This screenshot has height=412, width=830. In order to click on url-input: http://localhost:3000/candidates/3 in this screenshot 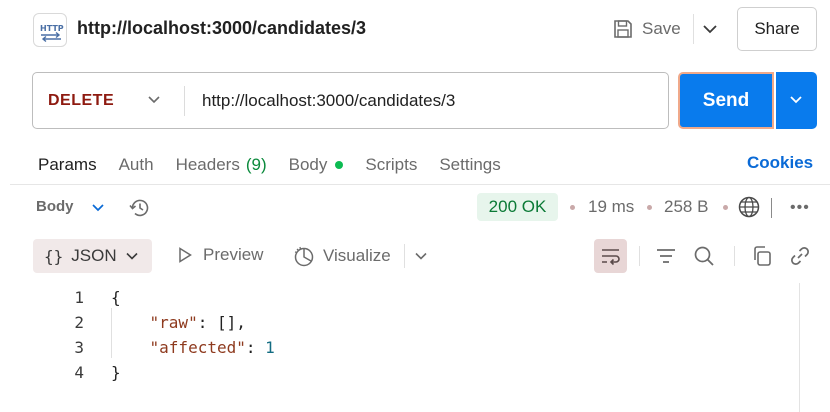, I will do `click(328, 101)`.